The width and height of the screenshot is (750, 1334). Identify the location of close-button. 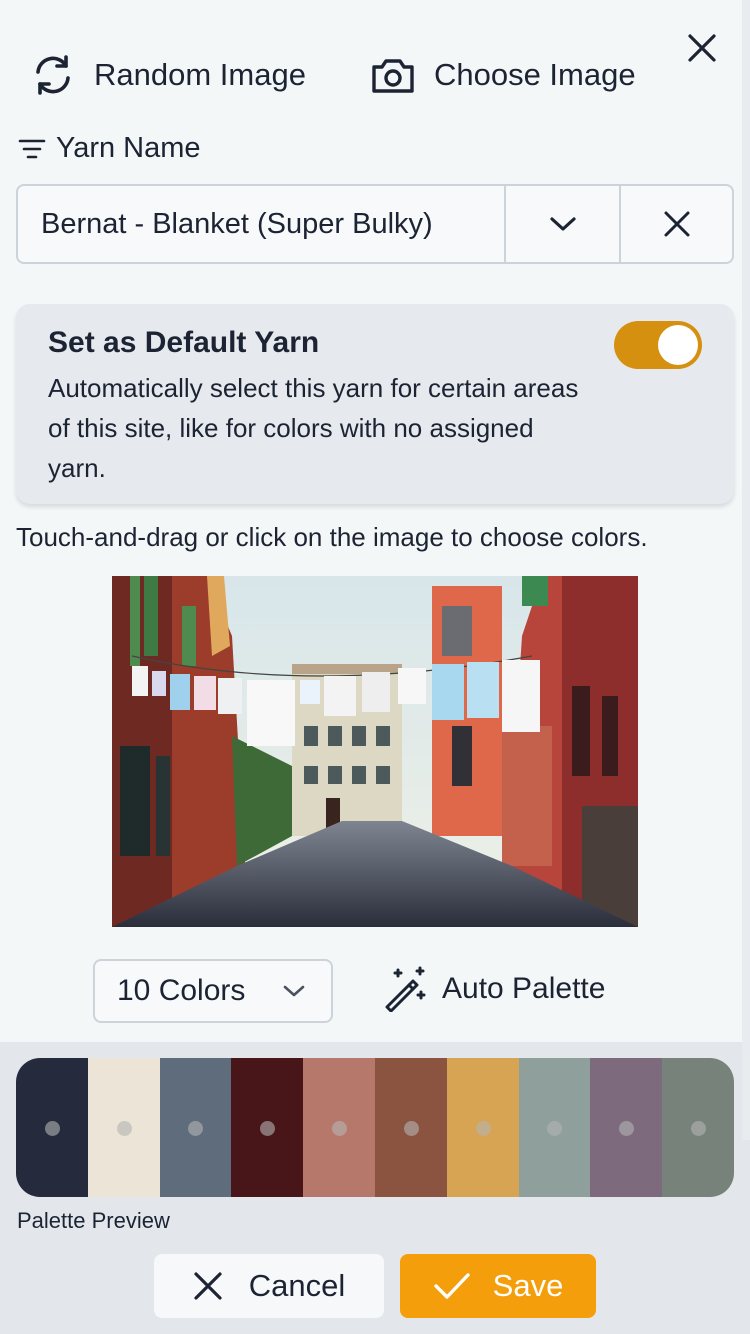
(702, 48).